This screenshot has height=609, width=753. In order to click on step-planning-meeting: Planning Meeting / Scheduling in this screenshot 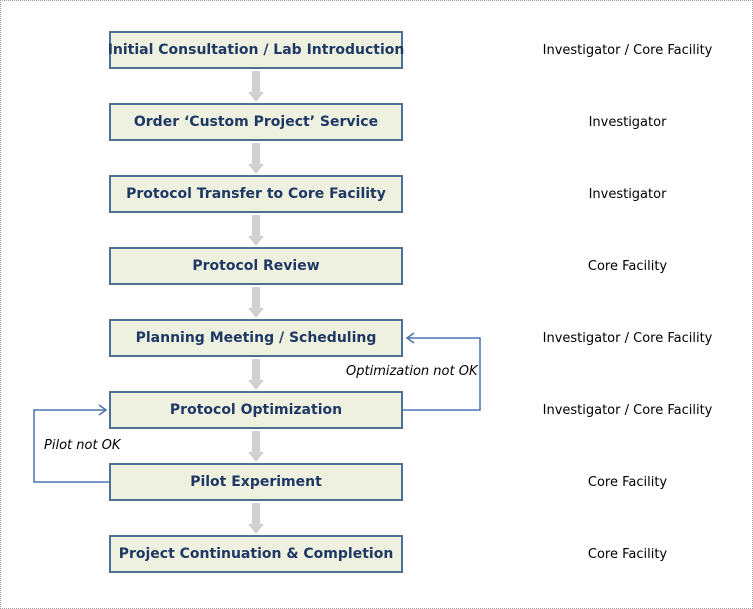, I will do `click(256, 338)`.